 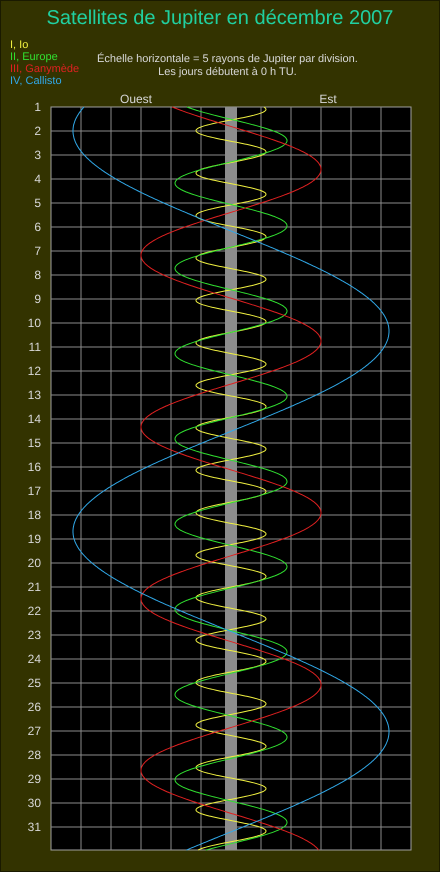 I want to click on day-label: 29, so click(x=34, y=779).